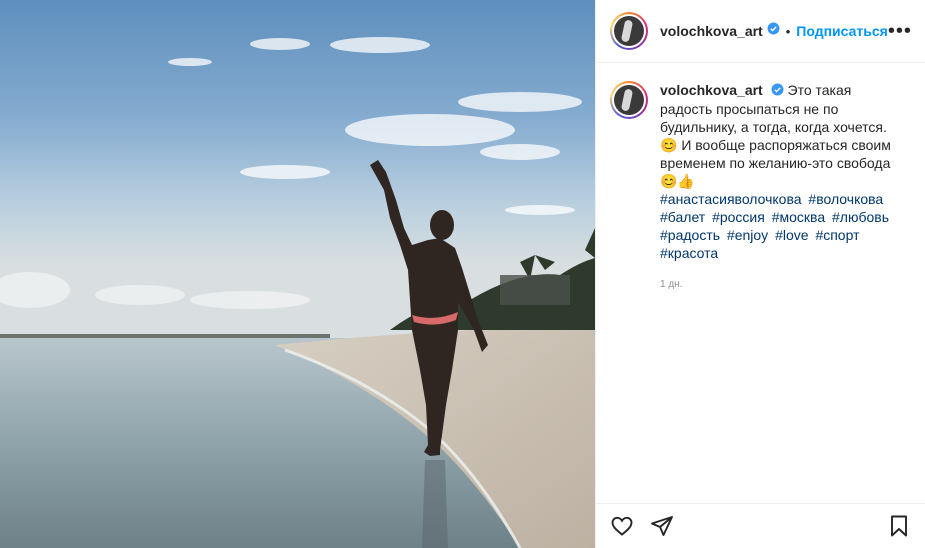 This screenshot has height=548, width=925. What do you see at coordinates (842, 31) in the screenshot?
I see `follow-button: Подписаться` at bounding box center [842, 31].